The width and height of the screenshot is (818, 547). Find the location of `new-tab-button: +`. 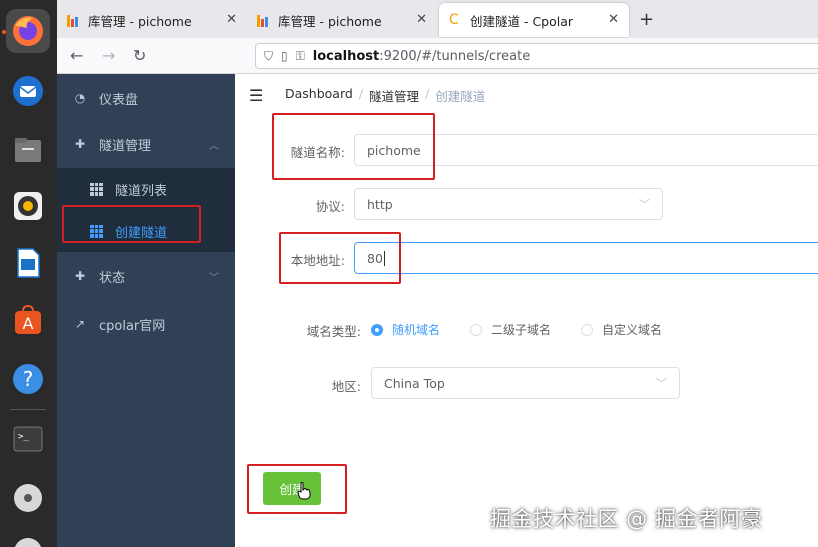

new-tab-button: + is located at coordinates (646, 19).